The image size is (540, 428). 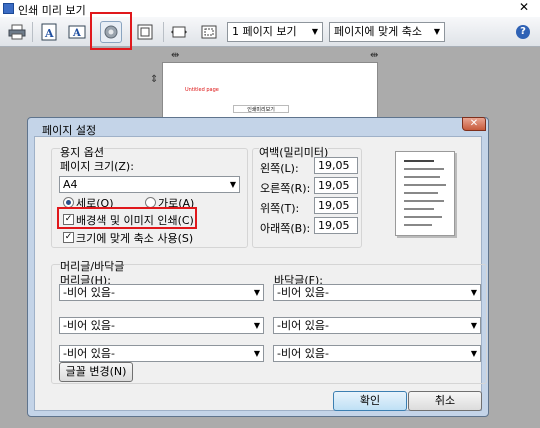 I want to click on view-mode-dropdown: 1 페이지 보기 ▼, so click(x=275, y=32).